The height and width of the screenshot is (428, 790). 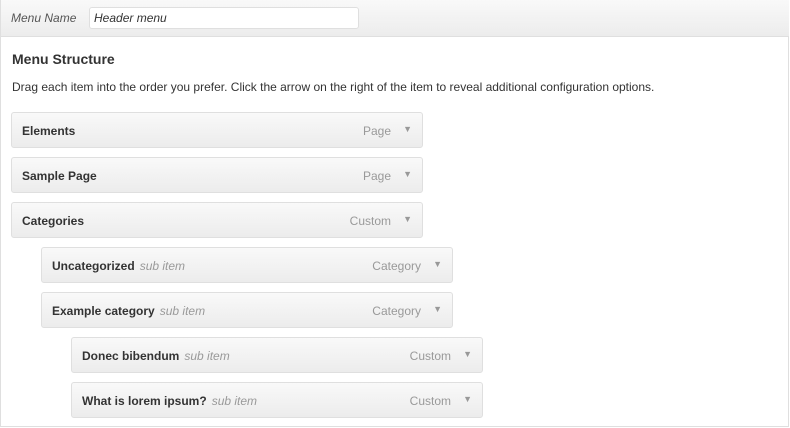 I want to click on menu-item-title-text: Sample Page, so click(x=59, y=176).